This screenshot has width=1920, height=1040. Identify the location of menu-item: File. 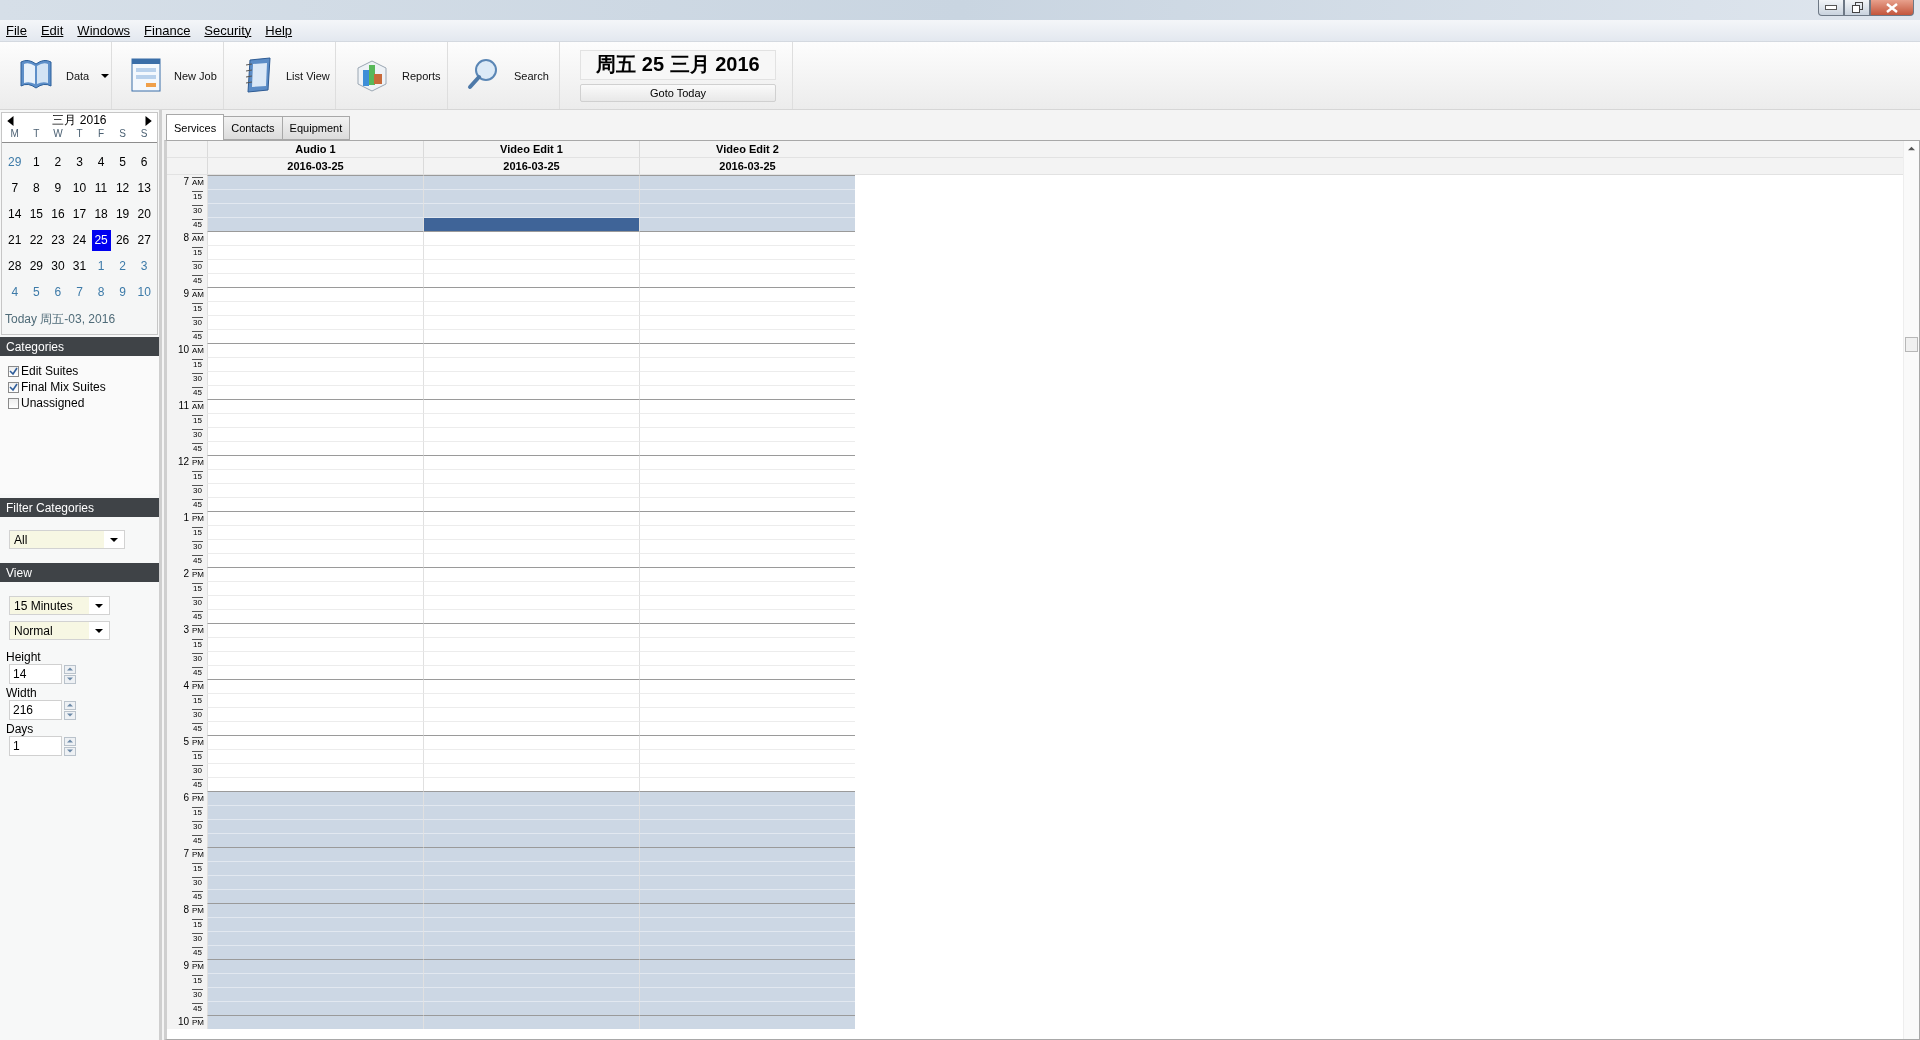
(16, 30).